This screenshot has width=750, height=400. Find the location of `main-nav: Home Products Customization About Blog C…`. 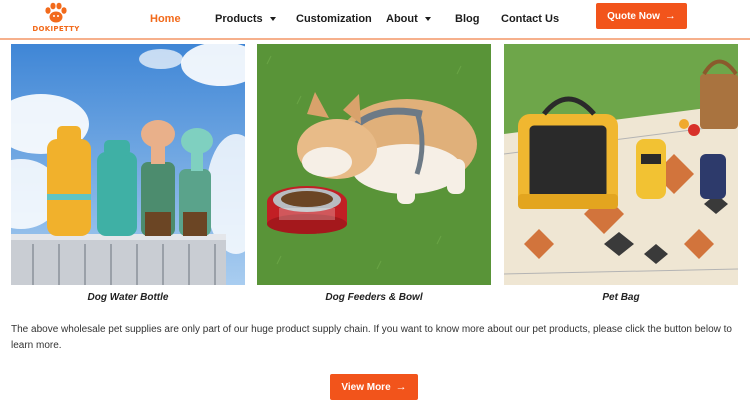

main-nav: Home Products Customization About Blog C… is located at coordinates (365, 19).